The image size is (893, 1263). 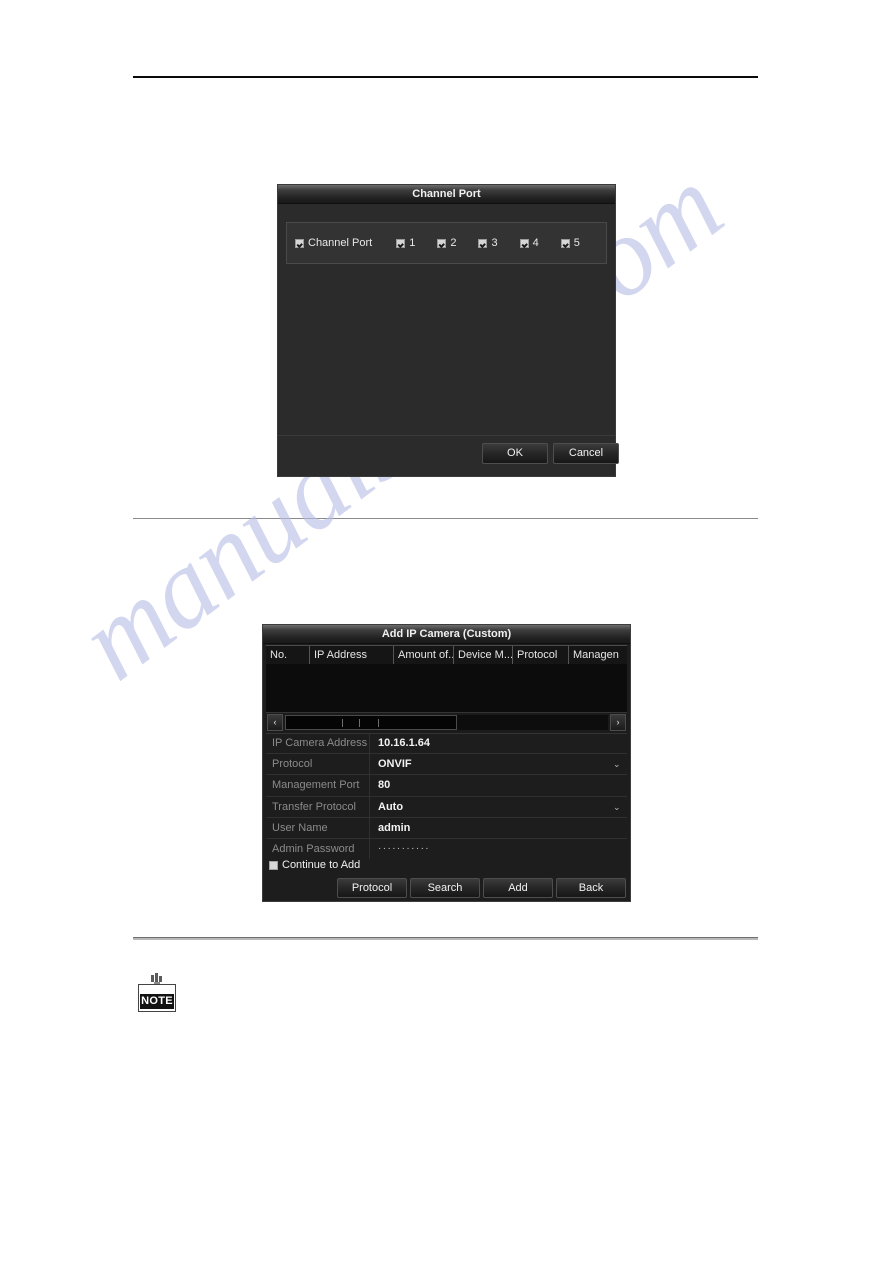 I want to click on cancel-button: Cancel, so click(x=586, y=453).